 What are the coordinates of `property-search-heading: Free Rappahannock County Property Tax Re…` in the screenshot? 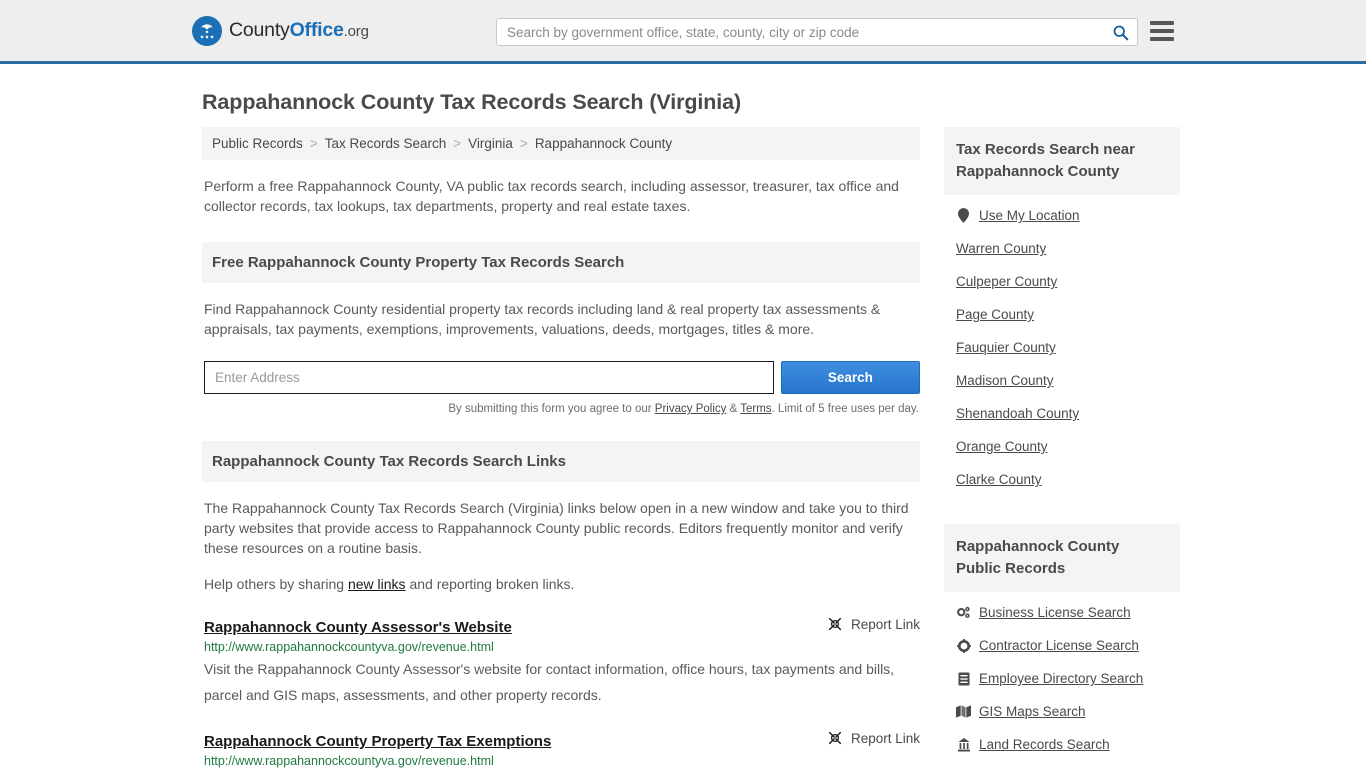 It's located at (561, 262).